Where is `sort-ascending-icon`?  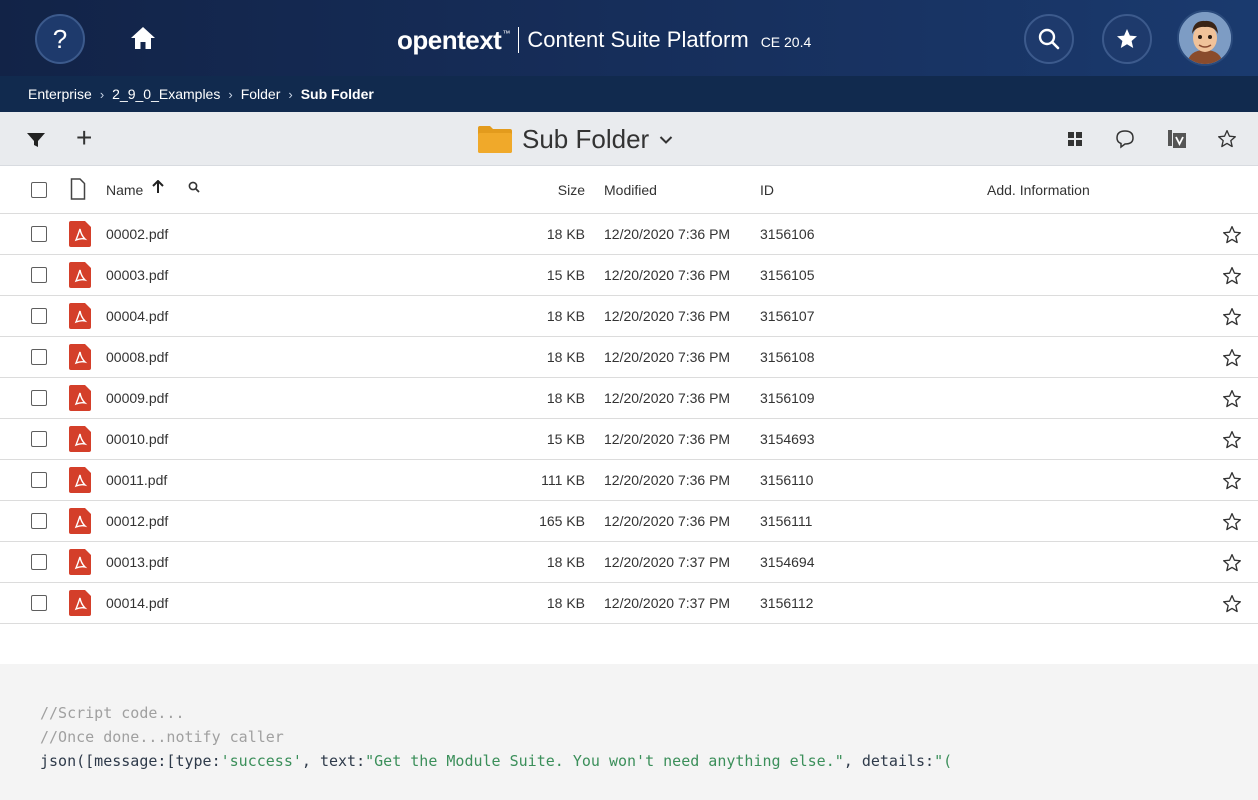
sort-ascending-icon is located at coordinates (158, 187).